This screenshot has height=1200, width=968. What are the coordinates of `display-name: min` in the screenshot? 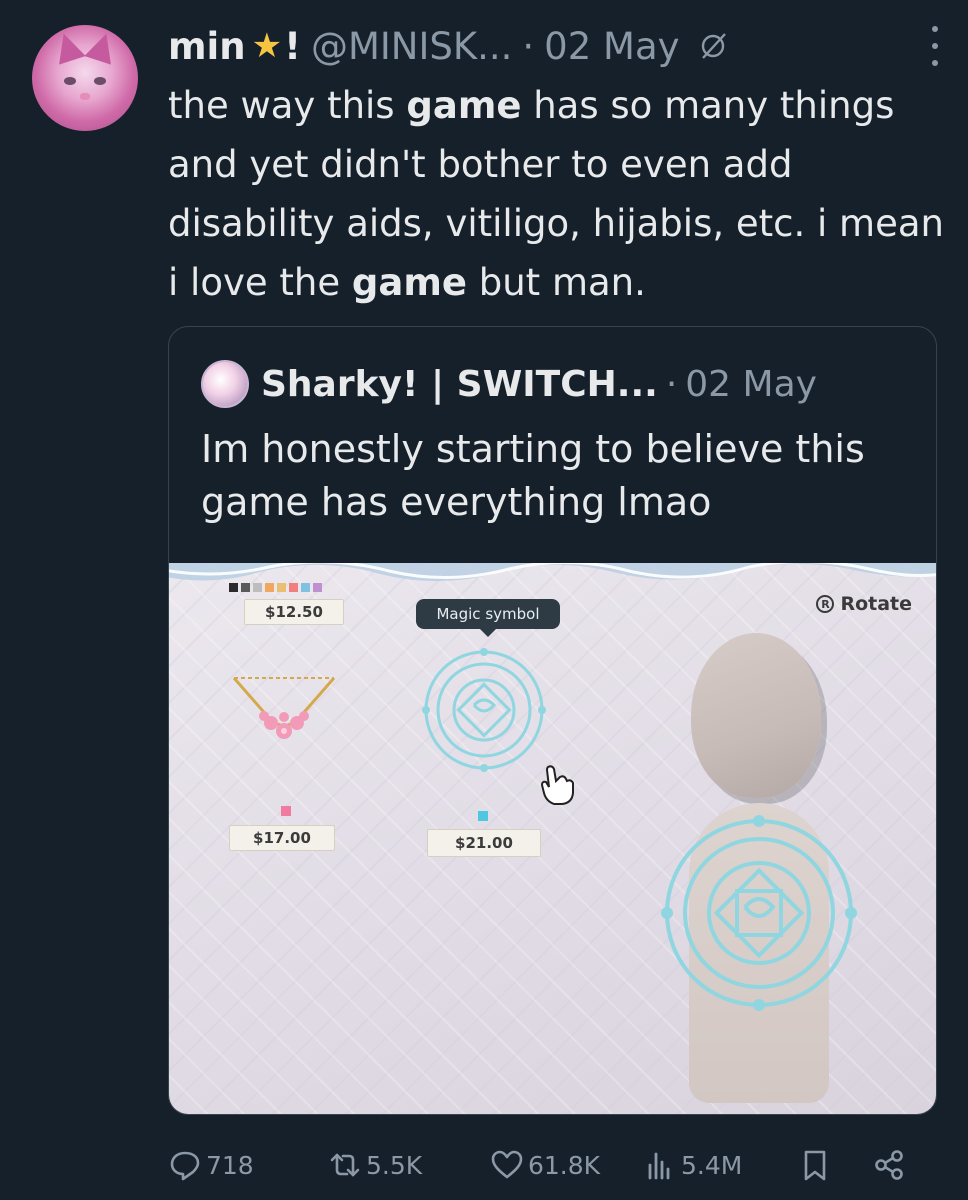 It's located at (207, 46).